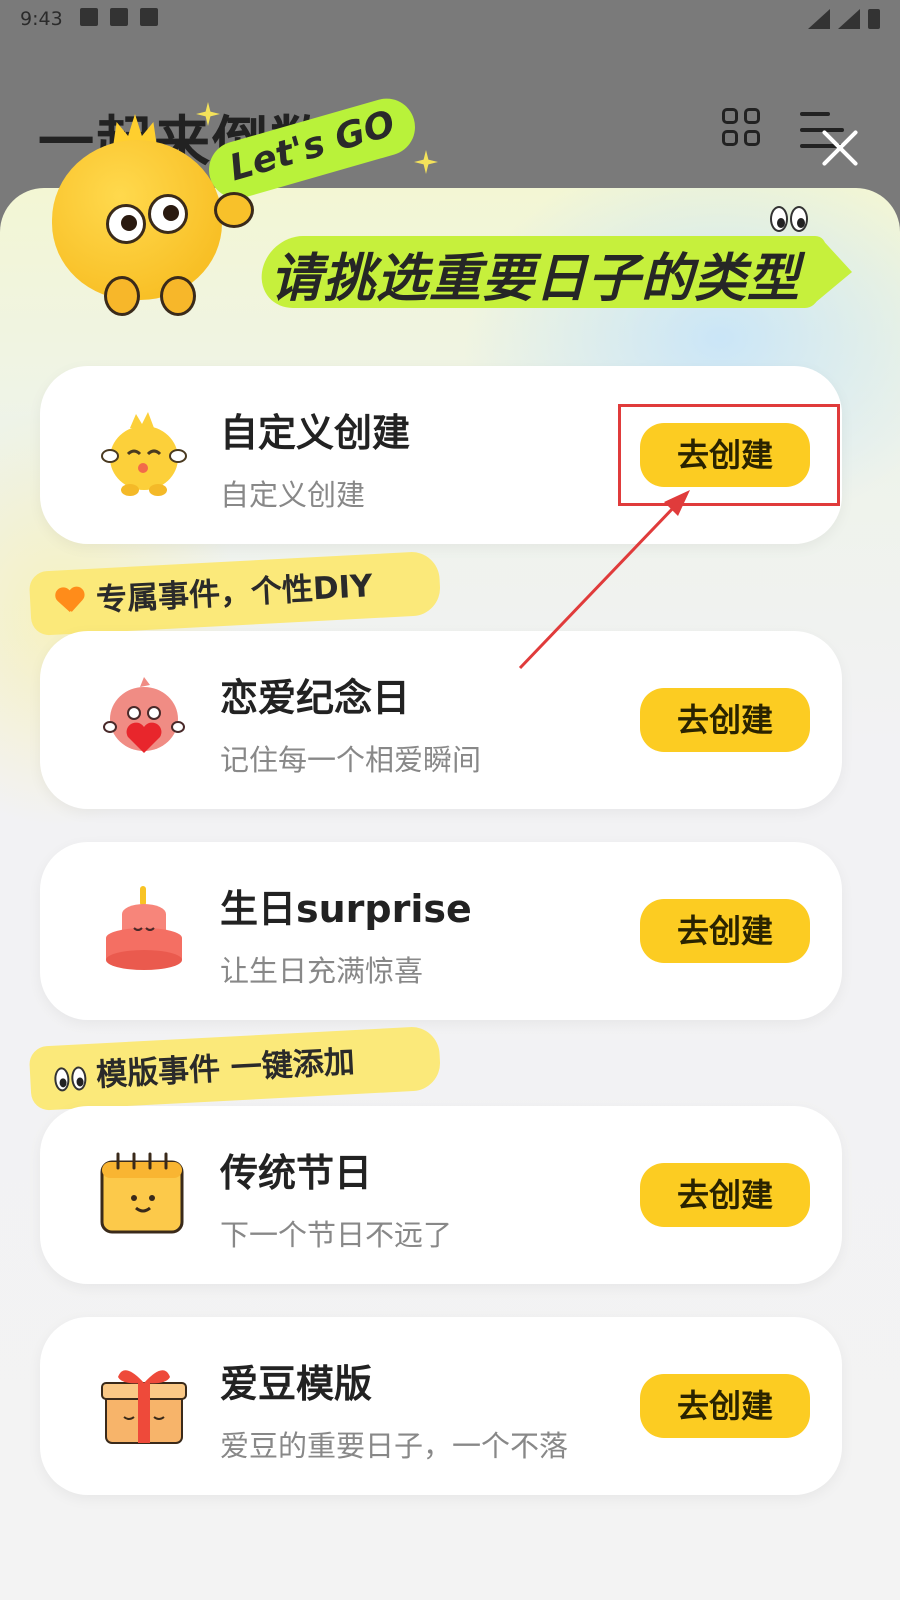 Image resolution: width=900 pixels, height=1600 pixels. Describe the element at coordinates (441, 720) in the screenshot. I see `card-love-anniversary: 恋爱纪念日 记住每一个相爱瞬间 去创建` at that location.